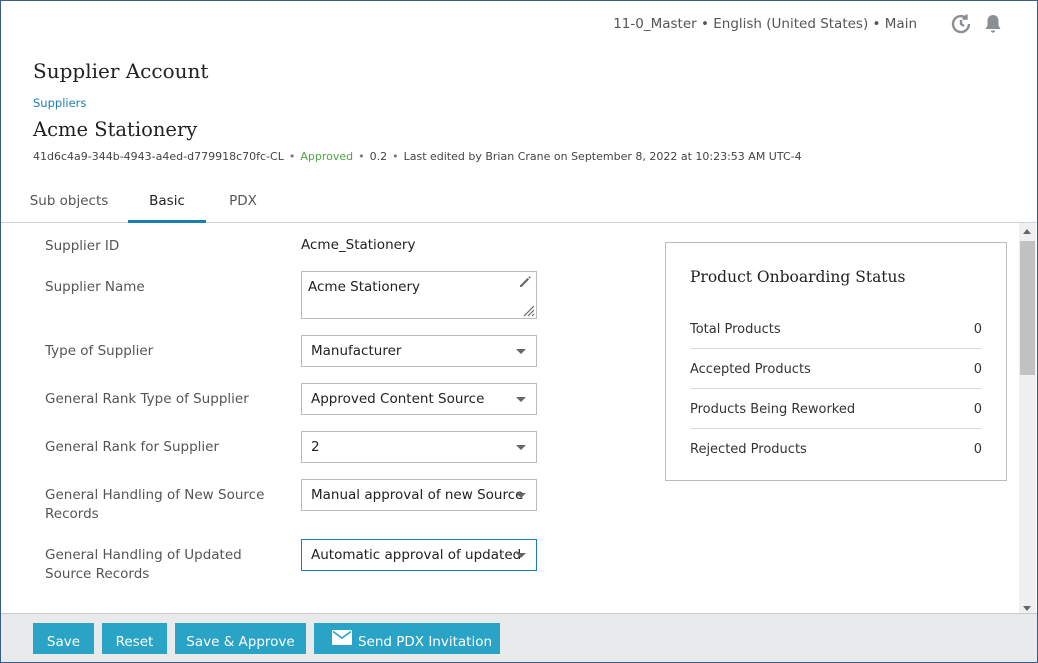  Describe the element at coordinates (798, 277) in the screenshot. I see `card-title: Product Onboarding Status` at that location.